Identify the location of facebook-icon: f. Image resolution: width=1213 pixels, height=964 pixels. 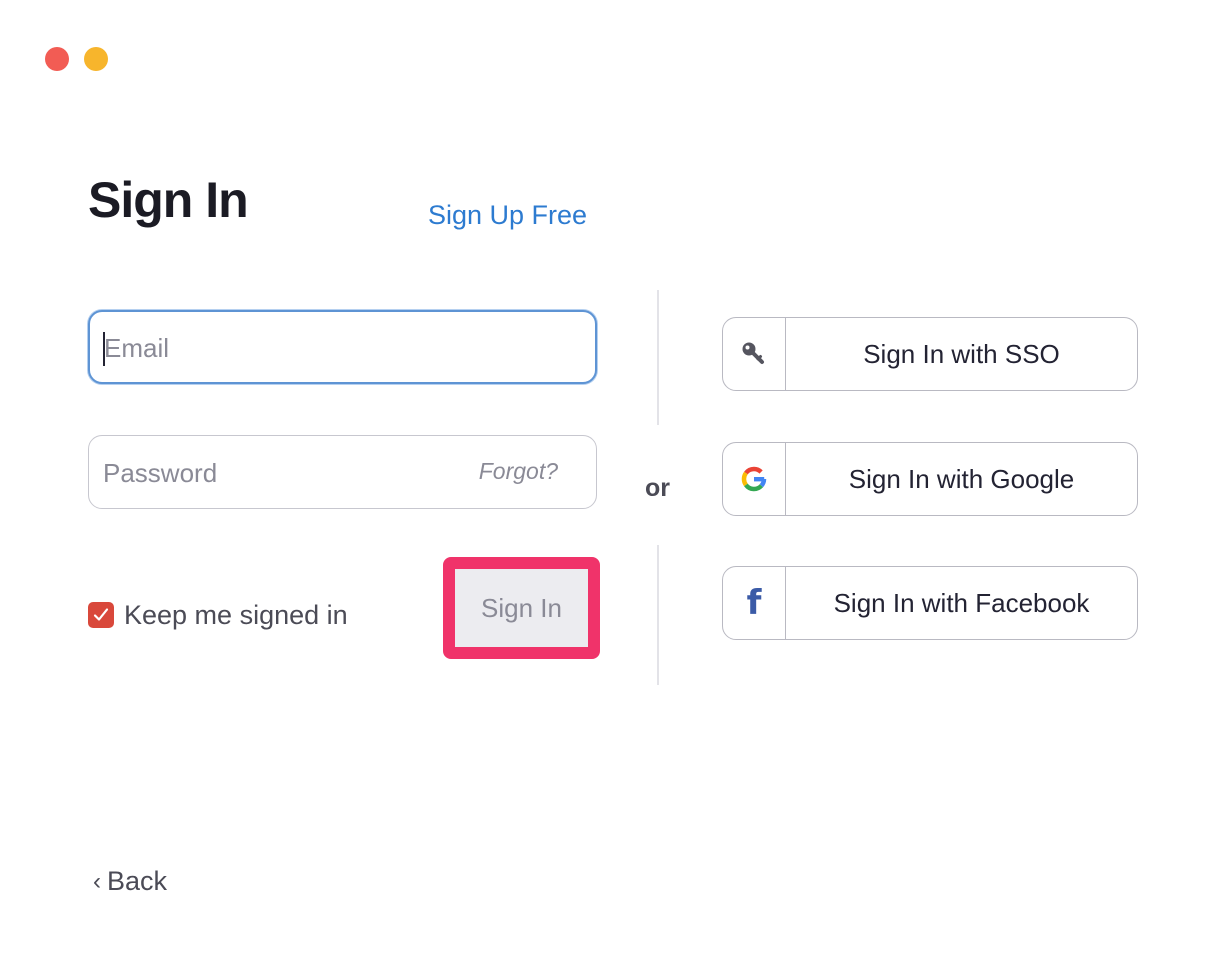
(754, 603).